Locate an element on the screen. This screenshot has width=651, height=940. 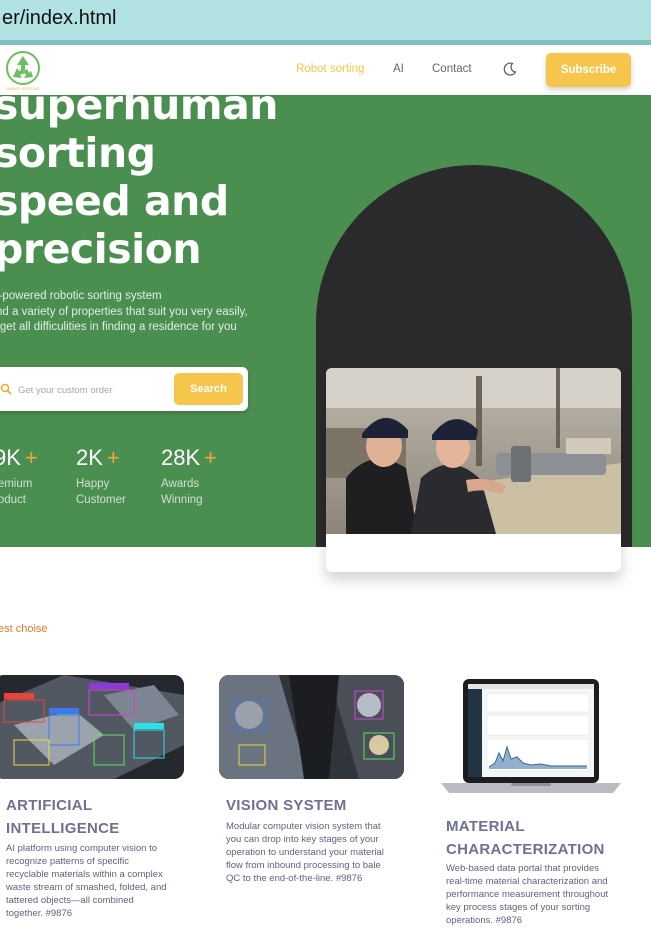
nav-contact: Contact is located at coordinates (452, 69).